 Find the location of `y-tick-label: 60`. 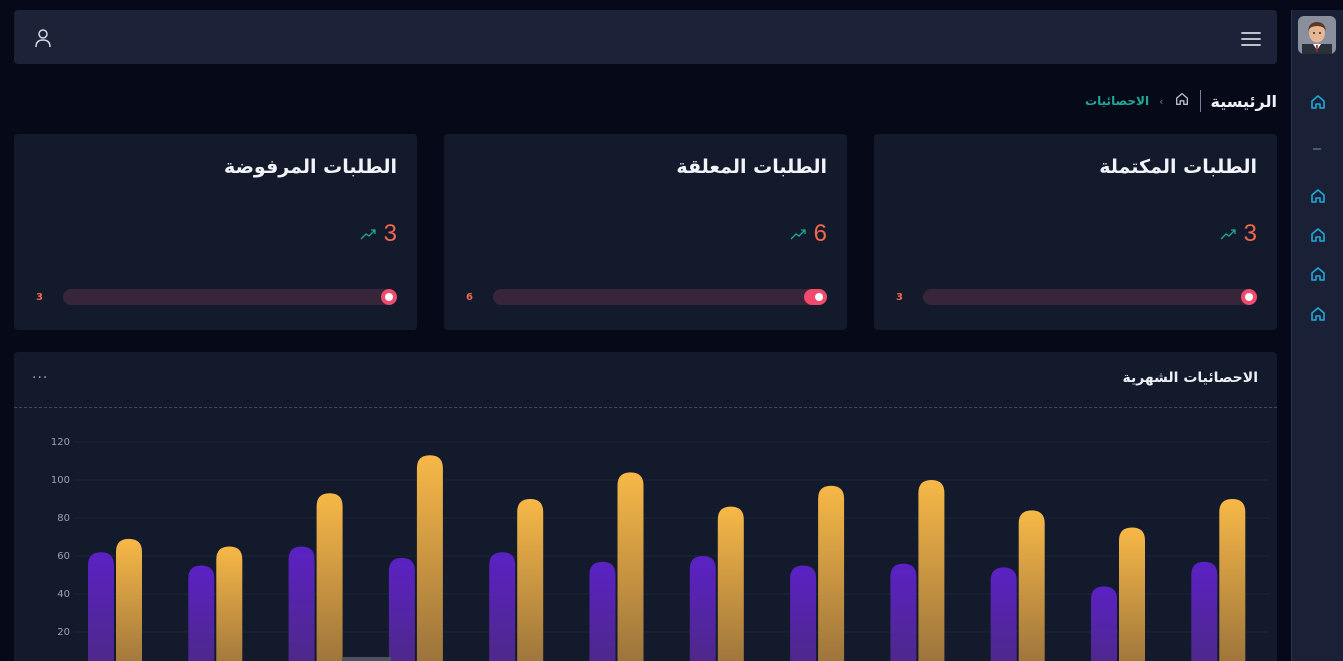

y-tick-label: 60 is located at coordinates (63, 556).